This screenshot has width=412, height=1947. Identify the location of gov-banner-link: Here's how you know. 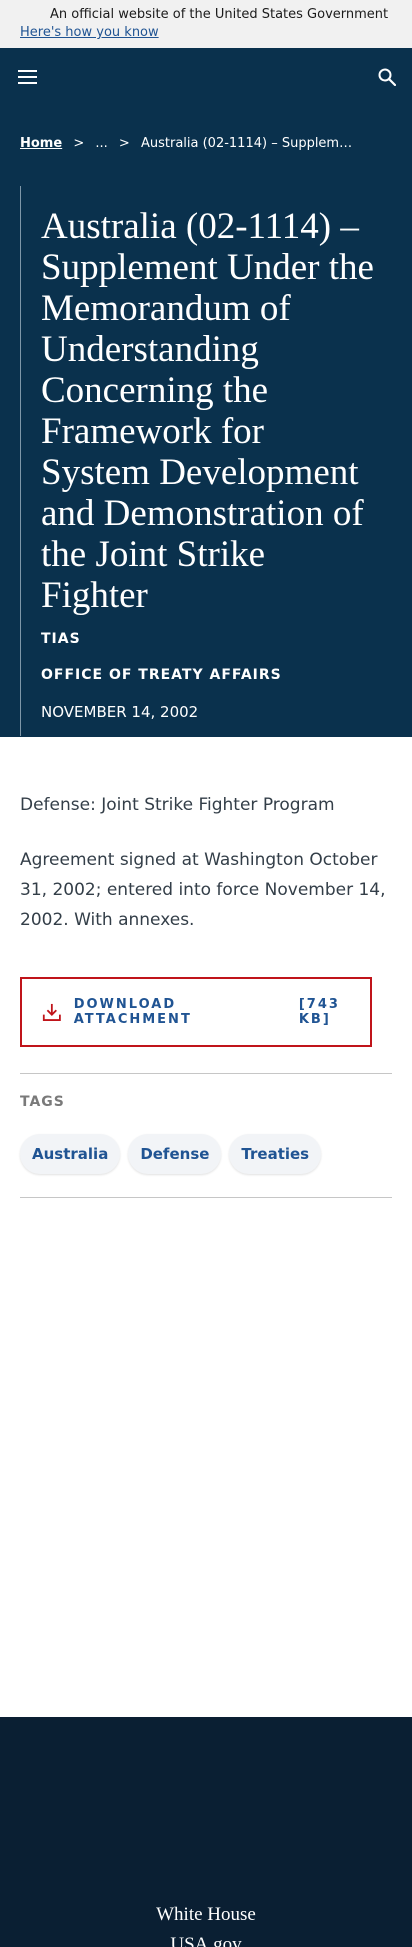
(89, 32).